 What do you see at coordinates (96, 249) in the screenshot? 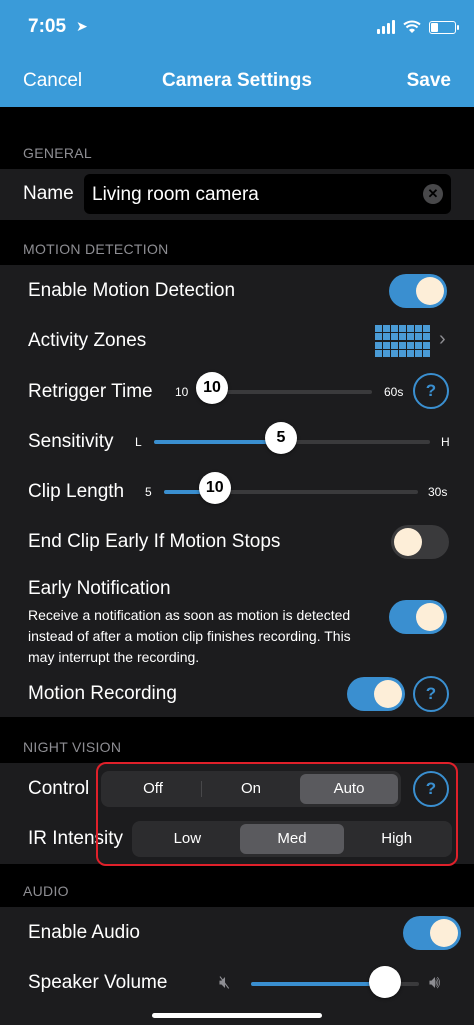
I see `section-header-motion: MOTION DETECTION` at bounding box center [96, 249].